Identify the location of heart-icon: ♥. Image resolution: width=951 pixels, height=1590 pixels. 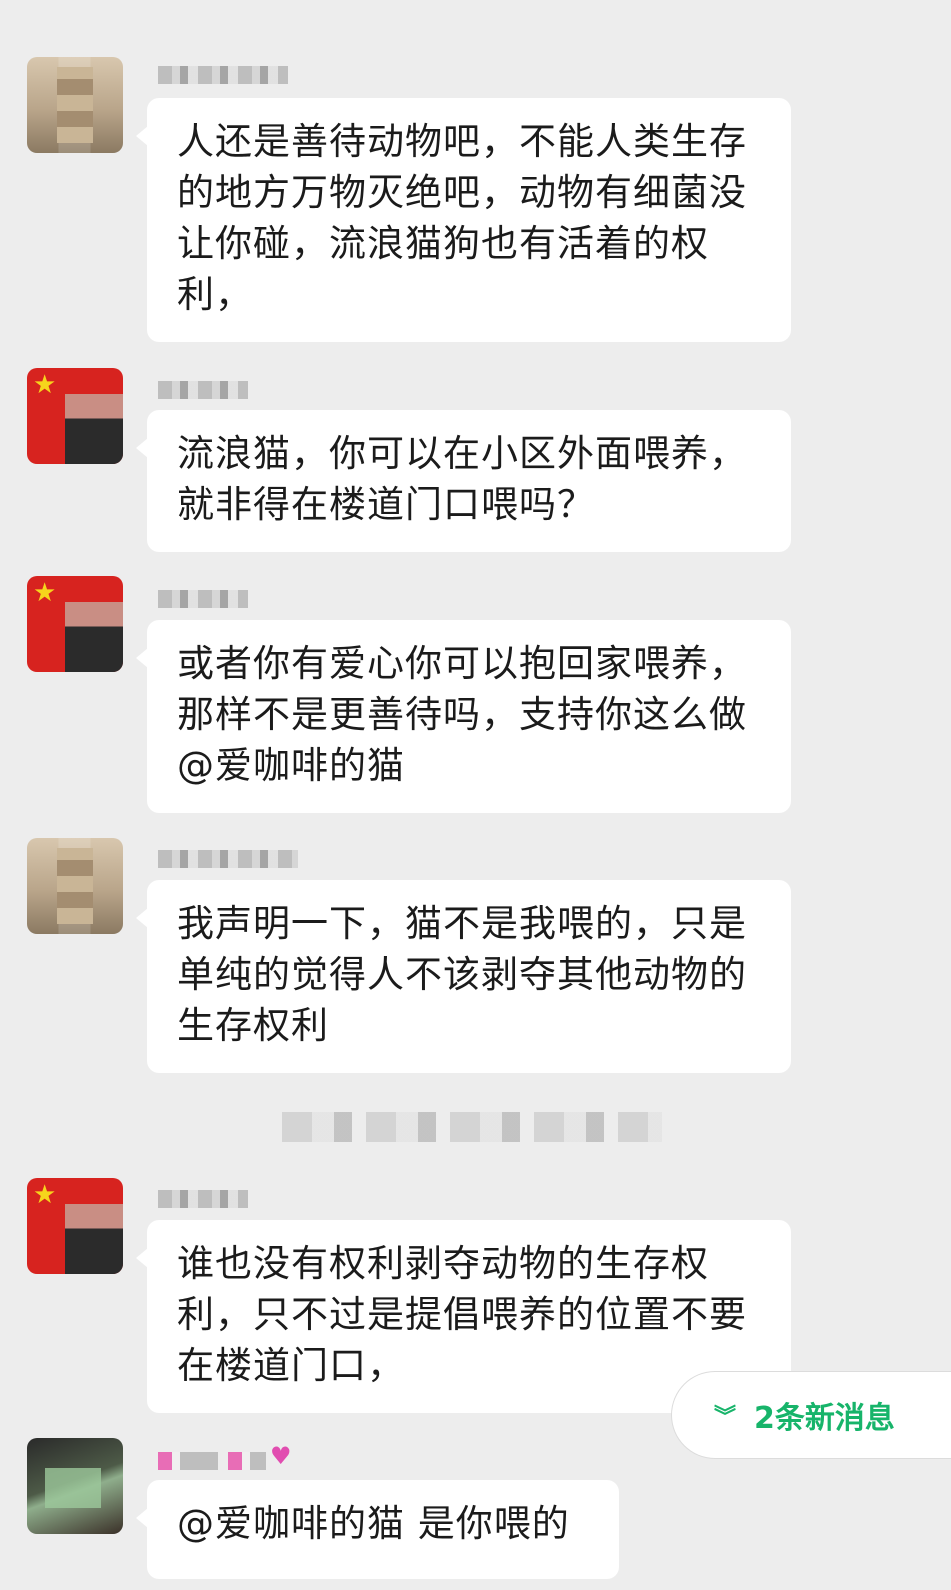
(281, 1456).